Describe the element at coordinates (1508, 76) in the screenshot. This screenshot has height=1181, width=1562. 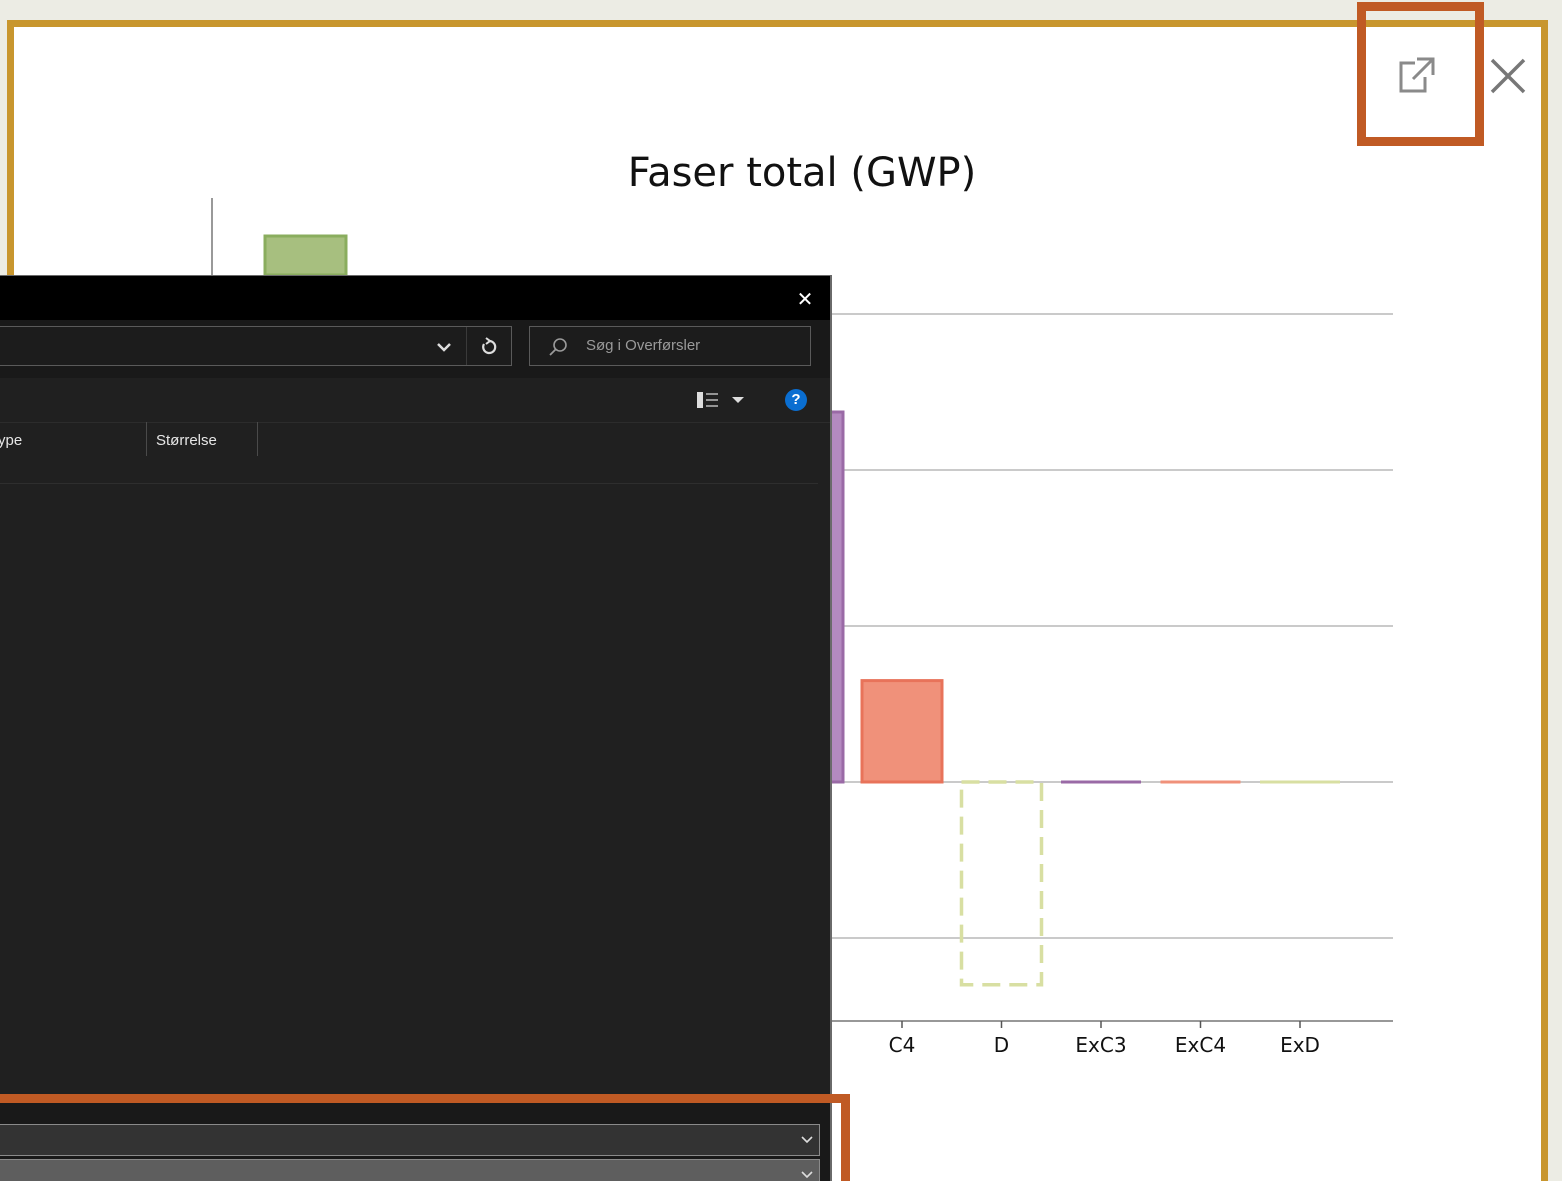
I see `close-icon` at that location.